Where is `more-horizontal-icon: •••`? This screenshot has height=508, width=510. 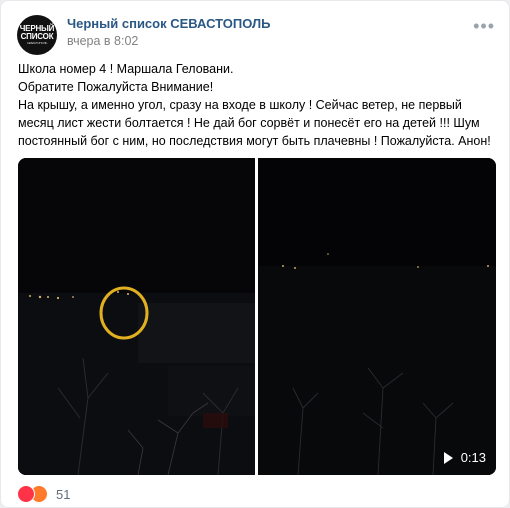 more-horizontal-icon: ••• is located at coordinates (484, 26).